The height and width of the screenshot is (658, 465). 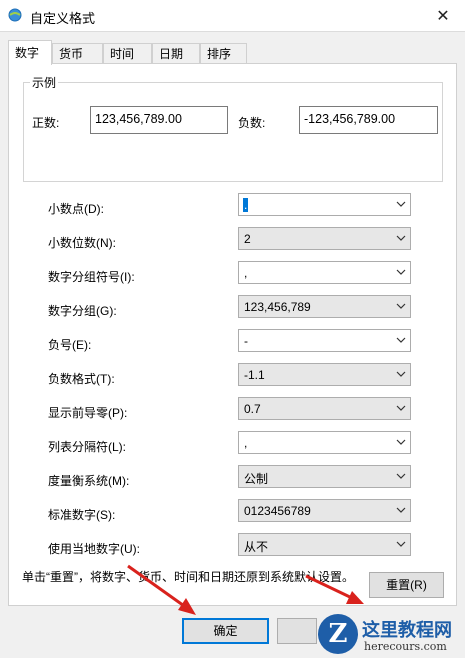 What do you see at coordinates (232, 16) in the screenshot?
I see `title-bar: 自定义格式 ✕` at bounding box center [232, 16].